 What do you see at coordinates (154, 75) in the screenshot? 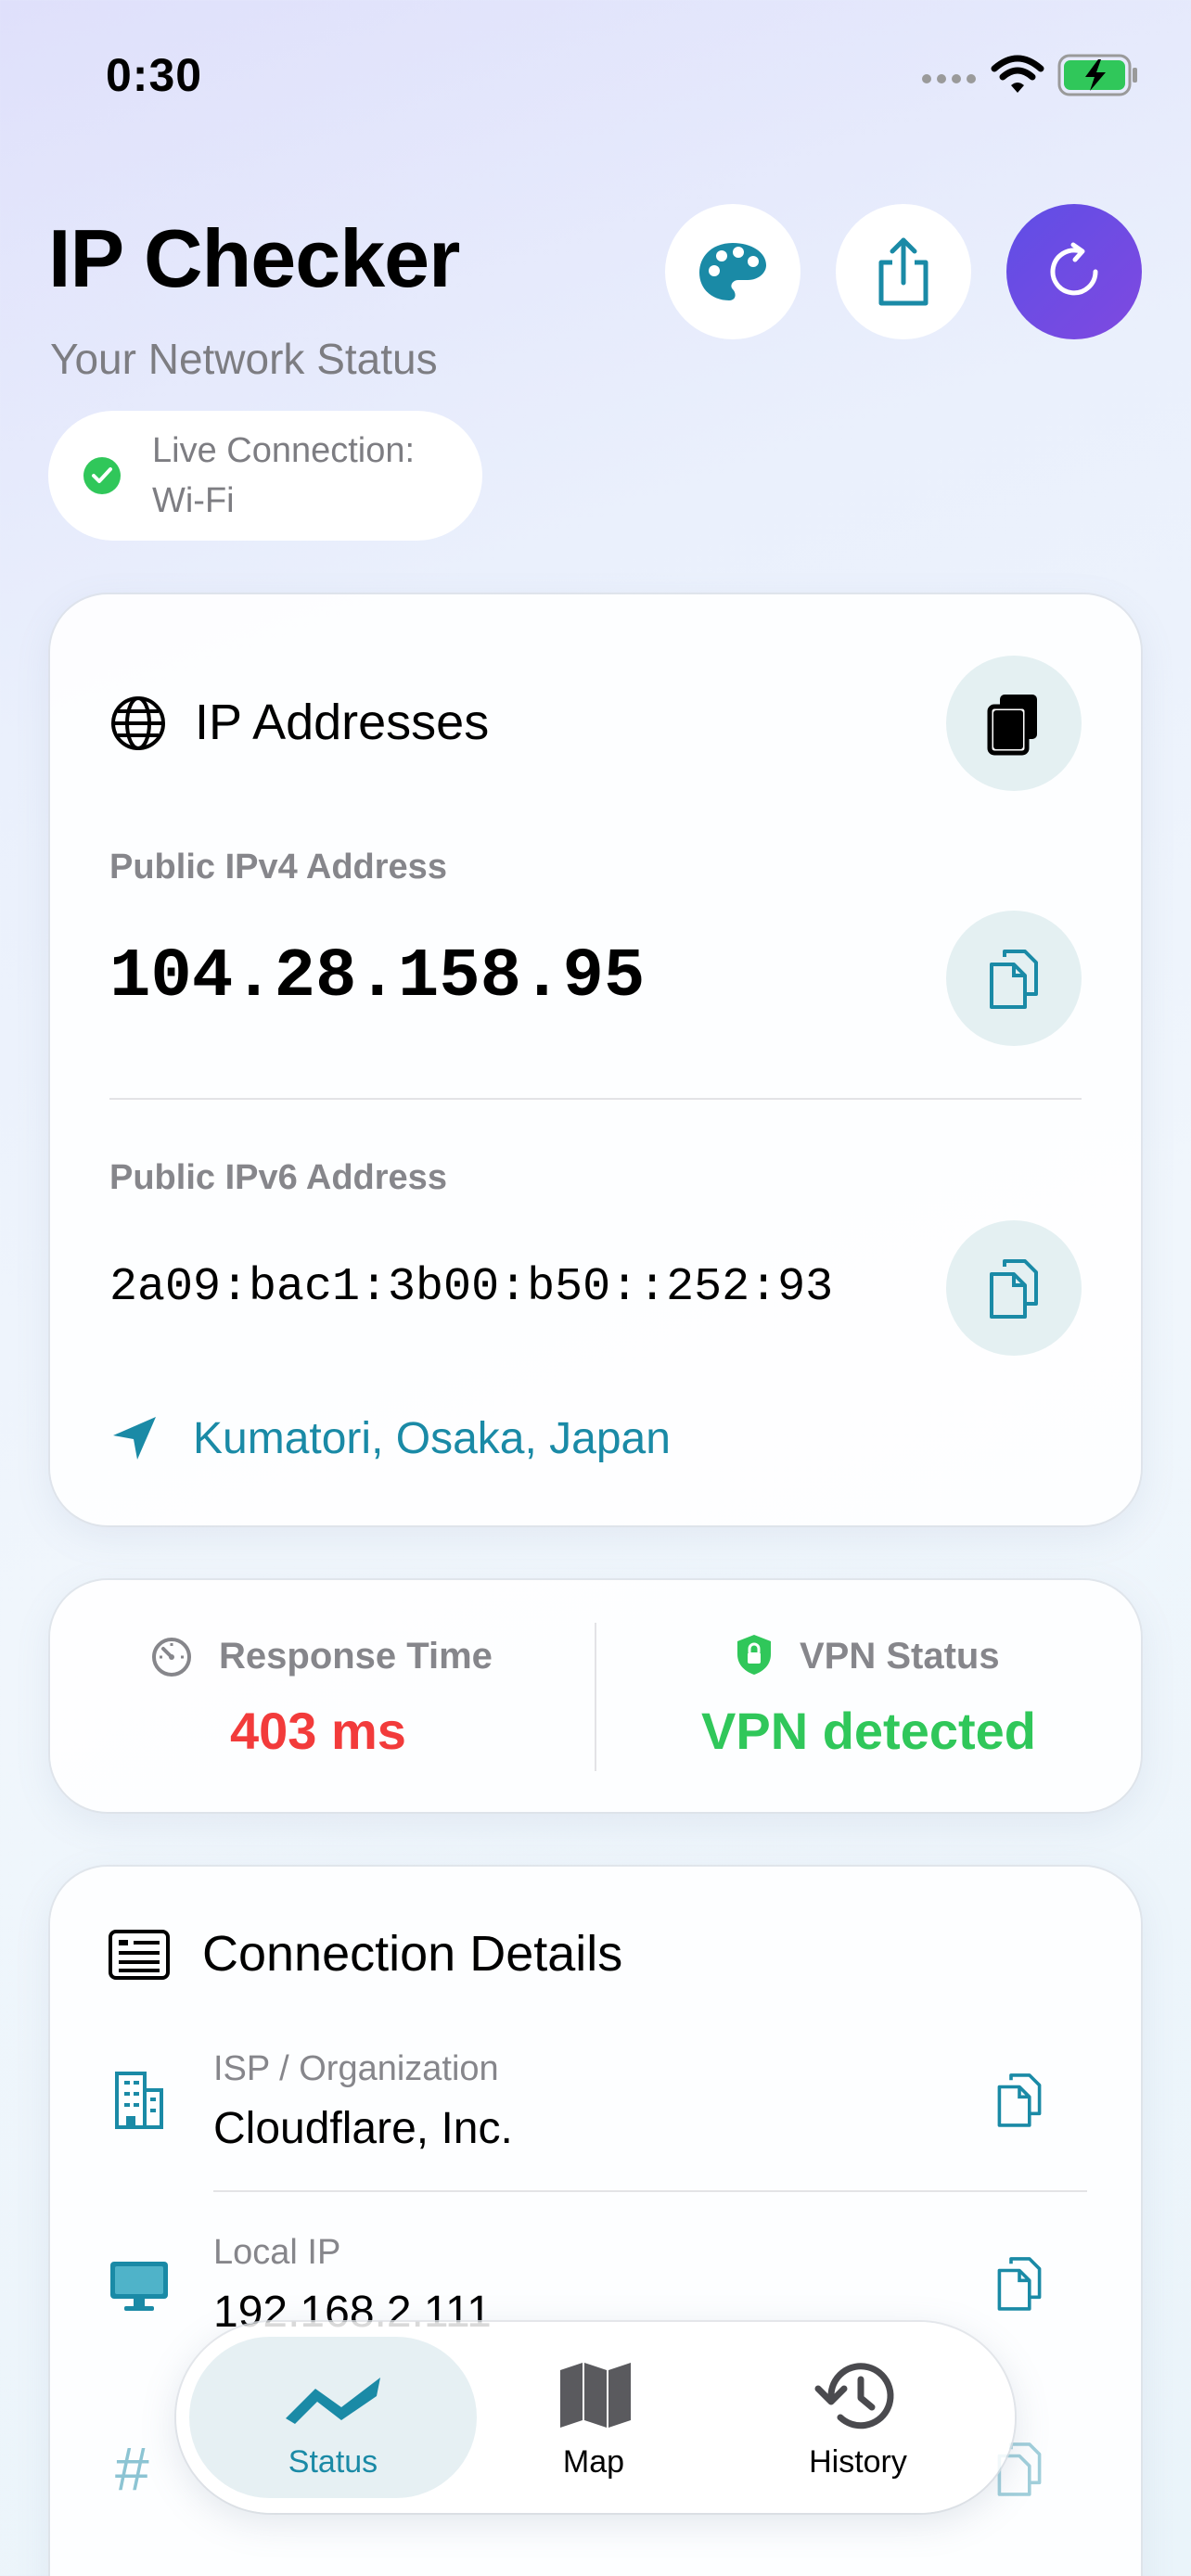
I see `status-time: 0:30` at bounding box center [154, 75].